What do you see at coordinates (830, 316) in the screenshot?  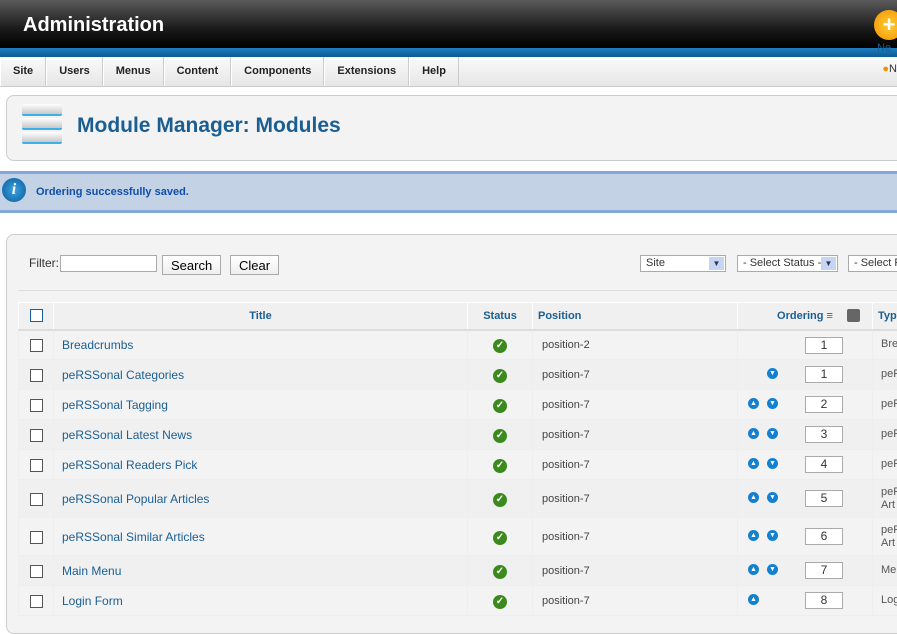 I see `sort-icon: ≡` at bounding box center [830, 316].